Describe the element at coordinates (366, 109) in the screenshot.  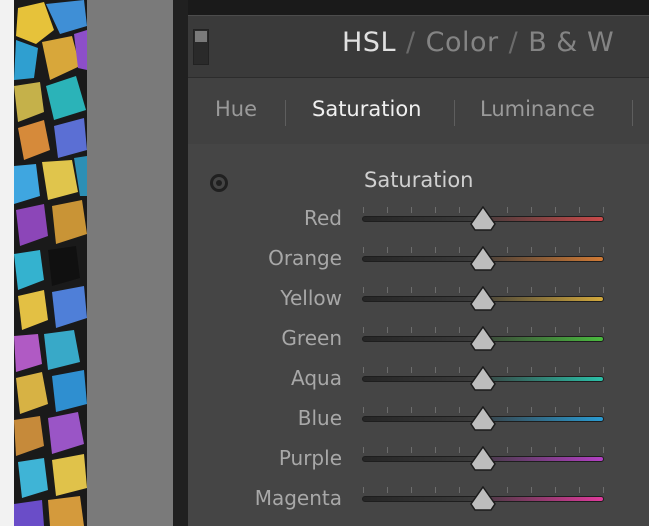
I see `subtab-saturation: Saturation` at that location.